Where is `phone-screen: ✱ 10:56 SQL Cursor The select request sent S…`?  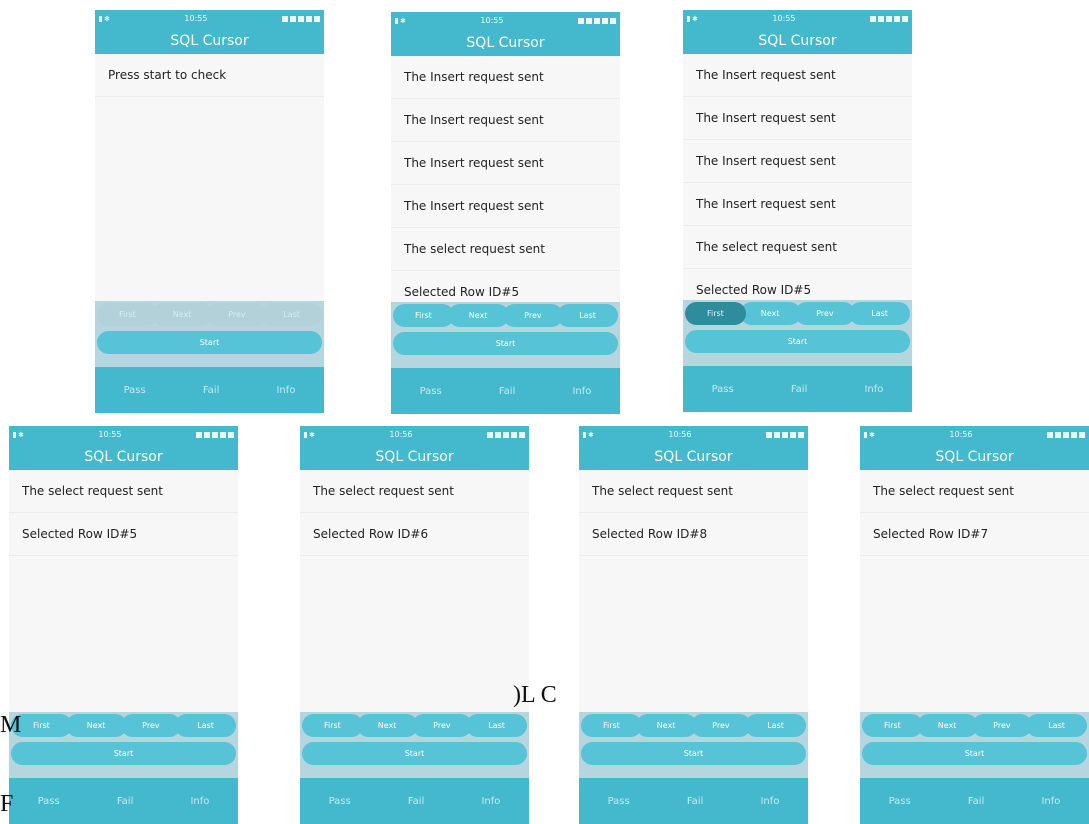 phone-screen: ✱ 10:56 SQL Cursor The select request sent S… is located at coordinates (974, 625).